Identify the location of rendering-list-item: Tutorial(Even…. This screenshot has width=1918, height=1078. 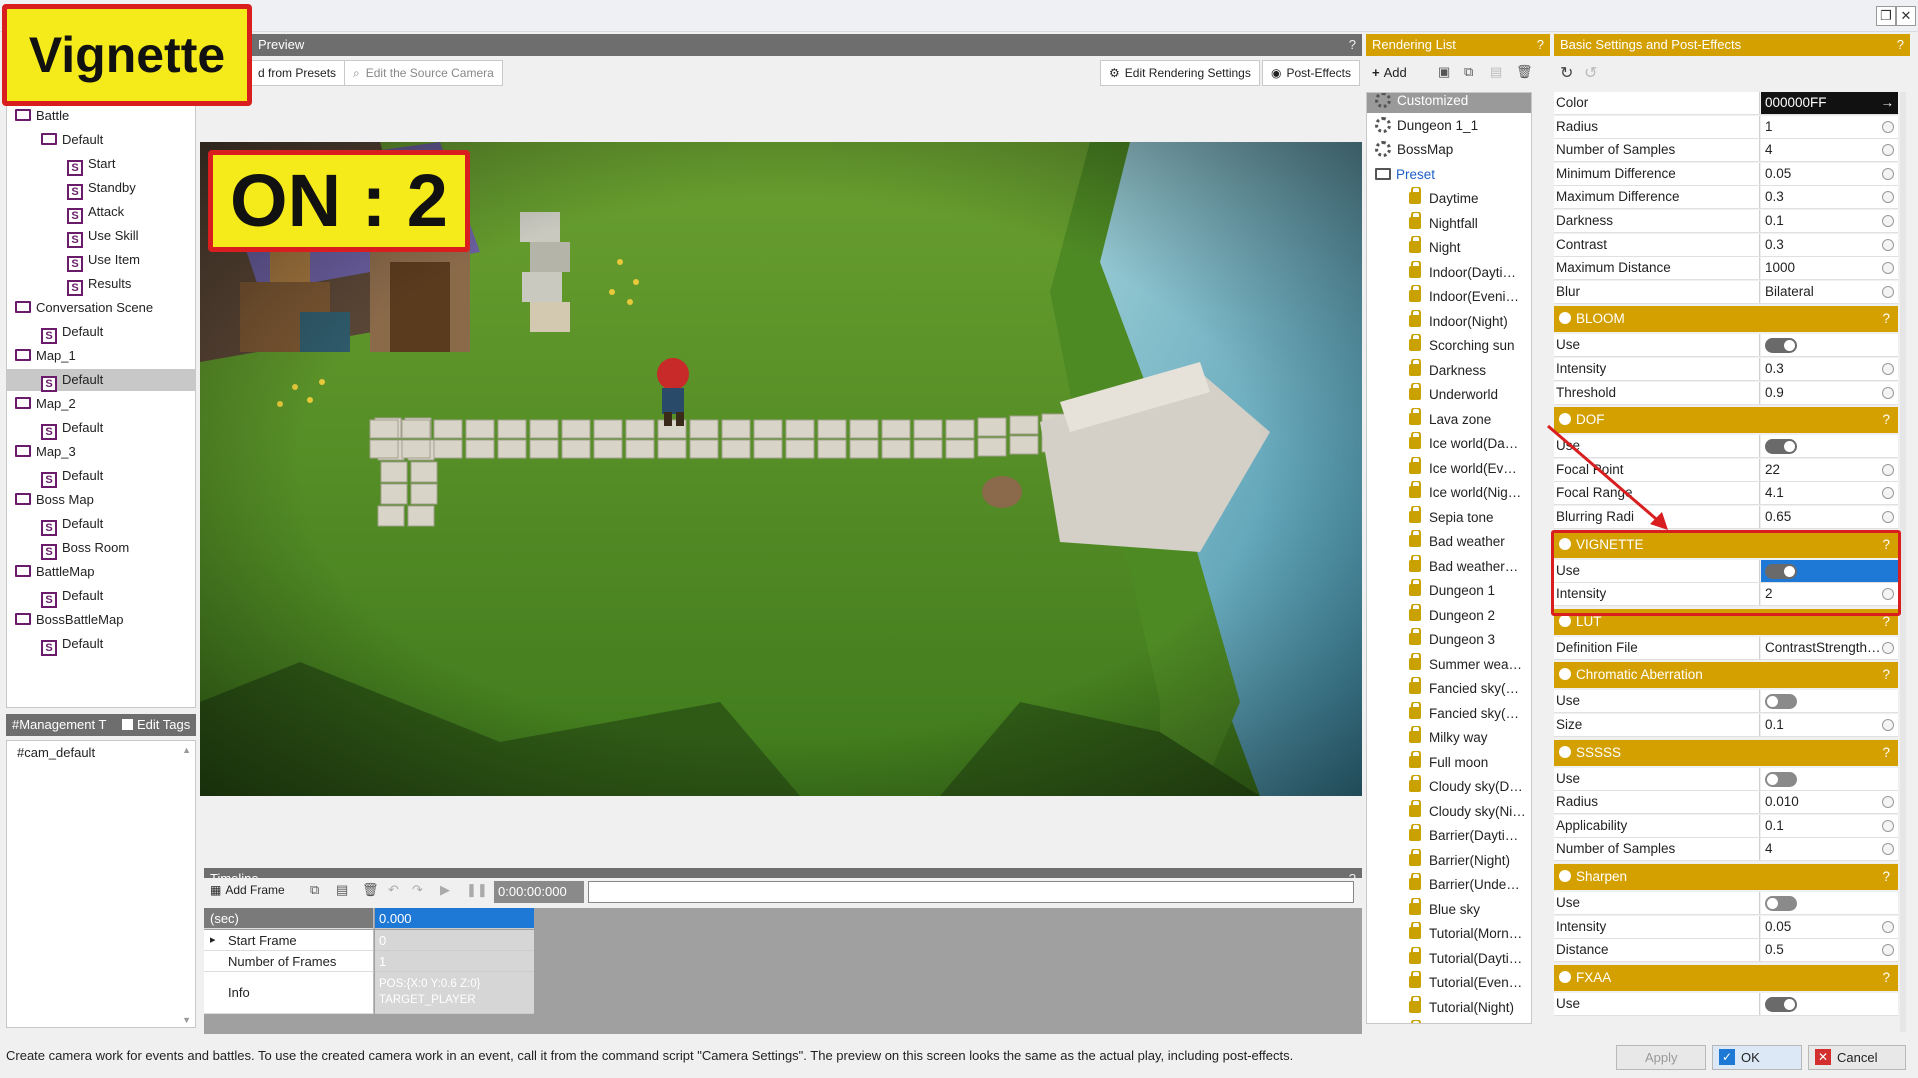
(1449, 983).